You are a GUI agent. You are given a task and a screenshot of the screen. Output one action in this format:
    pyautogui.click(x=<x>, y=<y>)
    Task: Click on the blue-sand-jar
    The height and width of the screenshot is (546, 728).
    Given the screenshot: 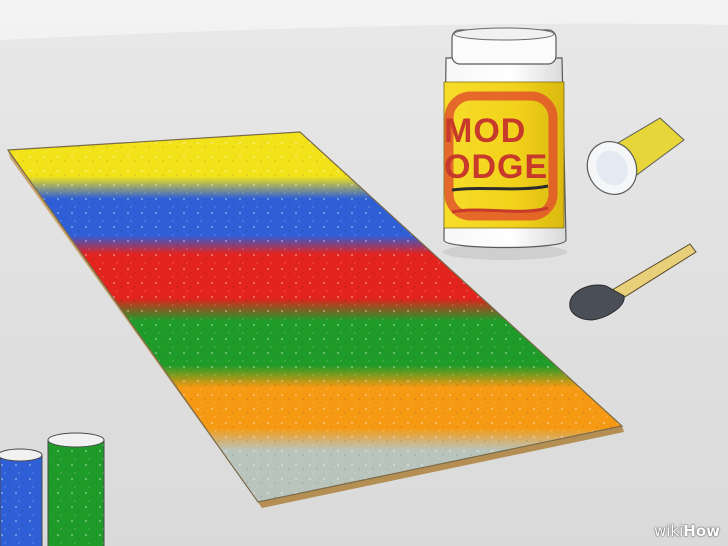 What is the action you would take?
    pyautogui.click(x=21, y=497)
    